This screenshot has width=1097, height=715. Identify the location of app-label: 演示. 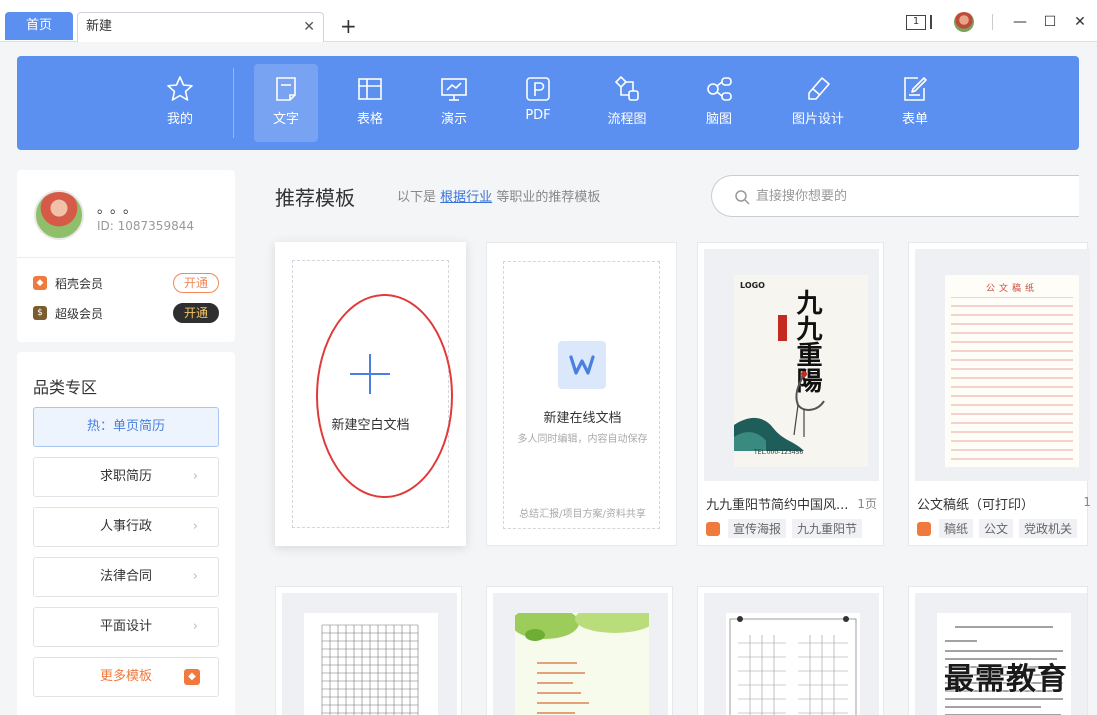
(453, 119).